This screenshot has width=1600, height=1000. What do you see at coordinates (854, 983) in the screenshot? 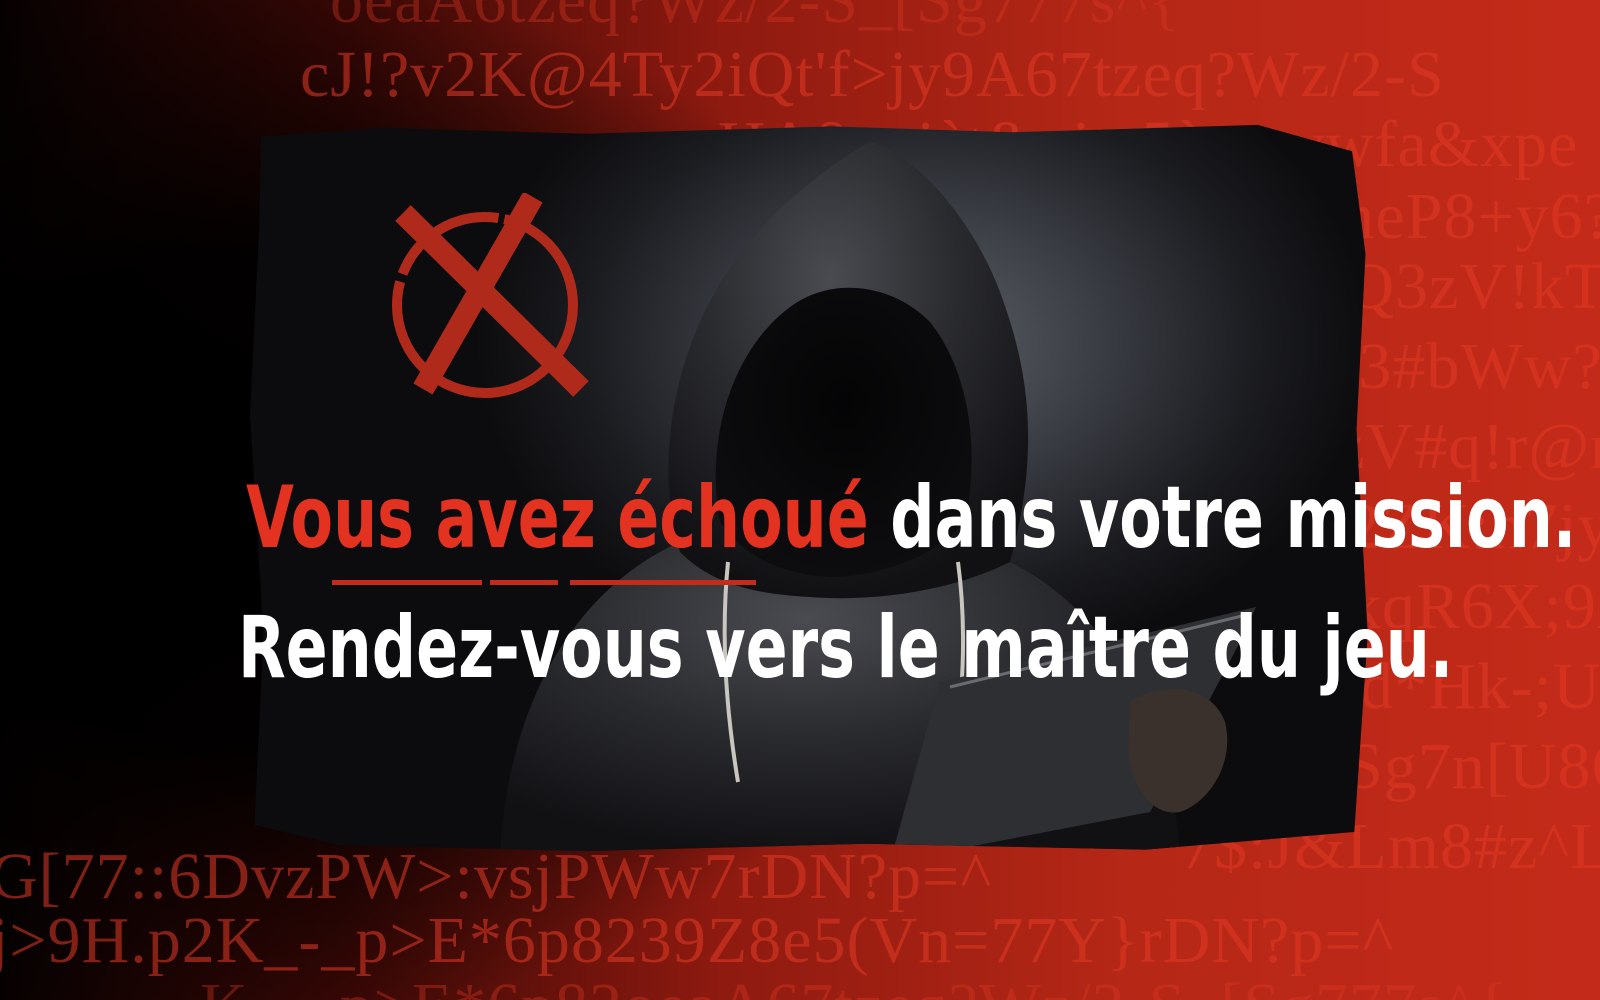
I see `code-line: K_-_p>E*6p82oeaA67tzeq?Wz/2-S_[Sg777s^{` at bounding box center [854, 983].